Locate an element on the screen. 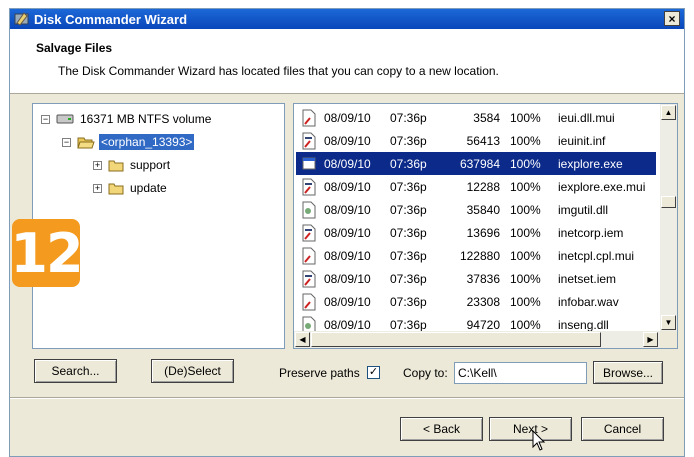 This screenshot has height=457, width=694. tree-item-orphan: − <orphan_13393> is located at coordinates (128, 142).